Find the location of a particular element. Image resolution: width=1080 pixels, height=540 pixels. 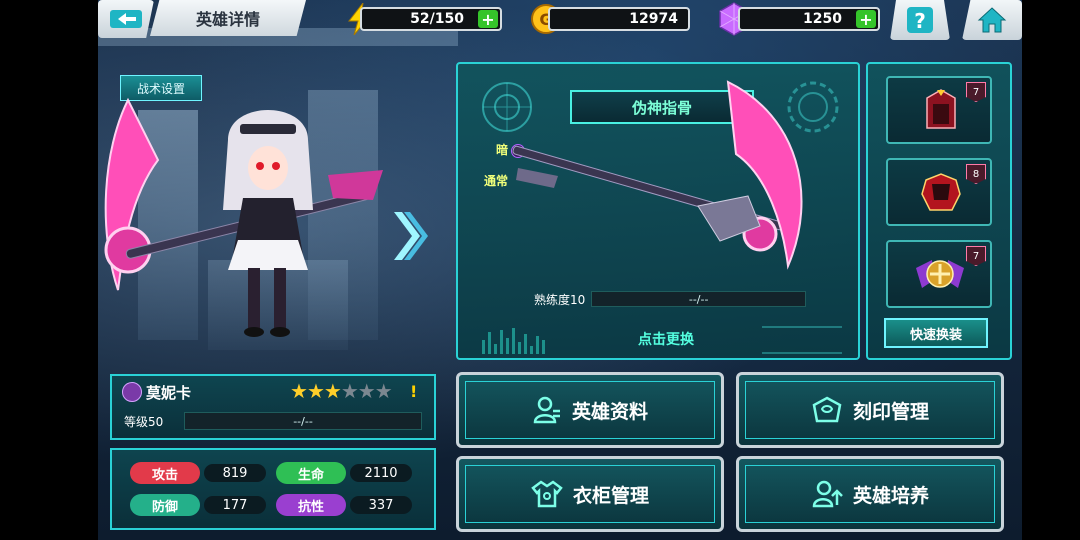

equipment-level-badge: 8 is located at coordinates (976, 174).